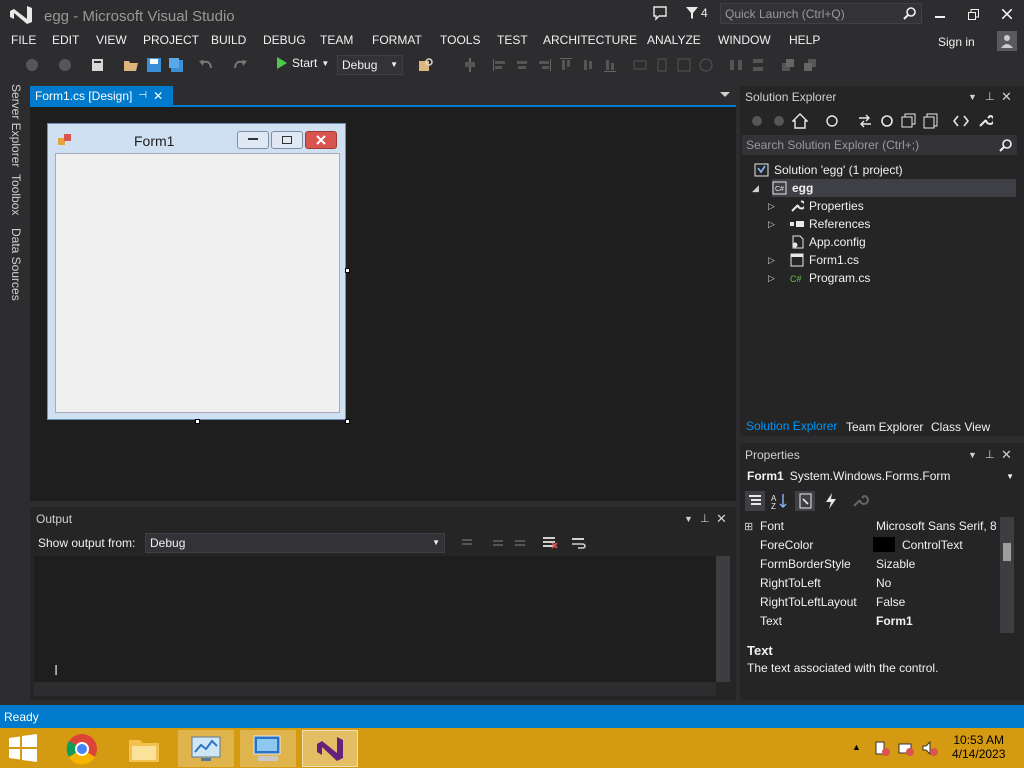  I want to click on align-tops-icon, so click(566, 65).